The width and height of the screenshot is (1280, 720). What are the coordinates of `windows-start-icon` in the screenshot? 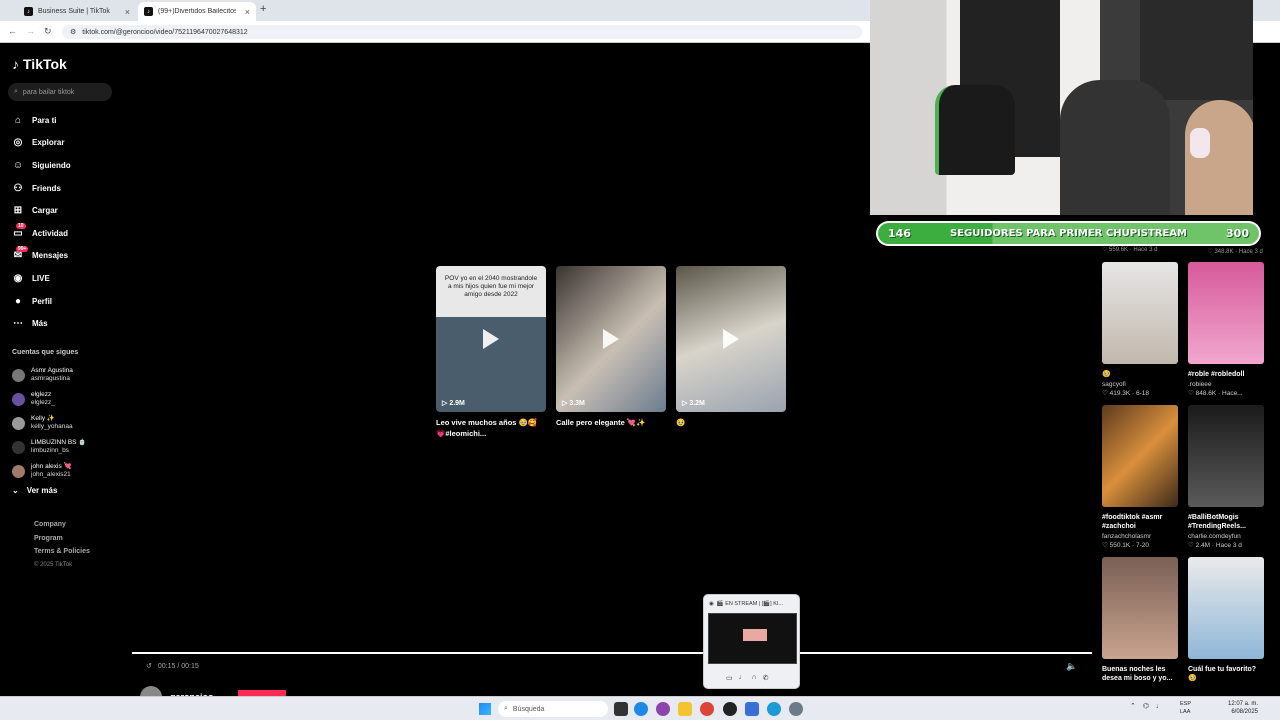 It's located at (485, 709).